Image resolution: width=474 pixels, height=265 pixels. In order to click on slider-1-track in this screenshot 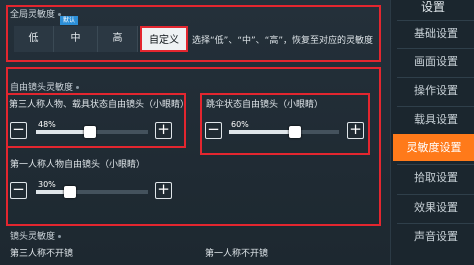, I will do `click(92, 132)`.